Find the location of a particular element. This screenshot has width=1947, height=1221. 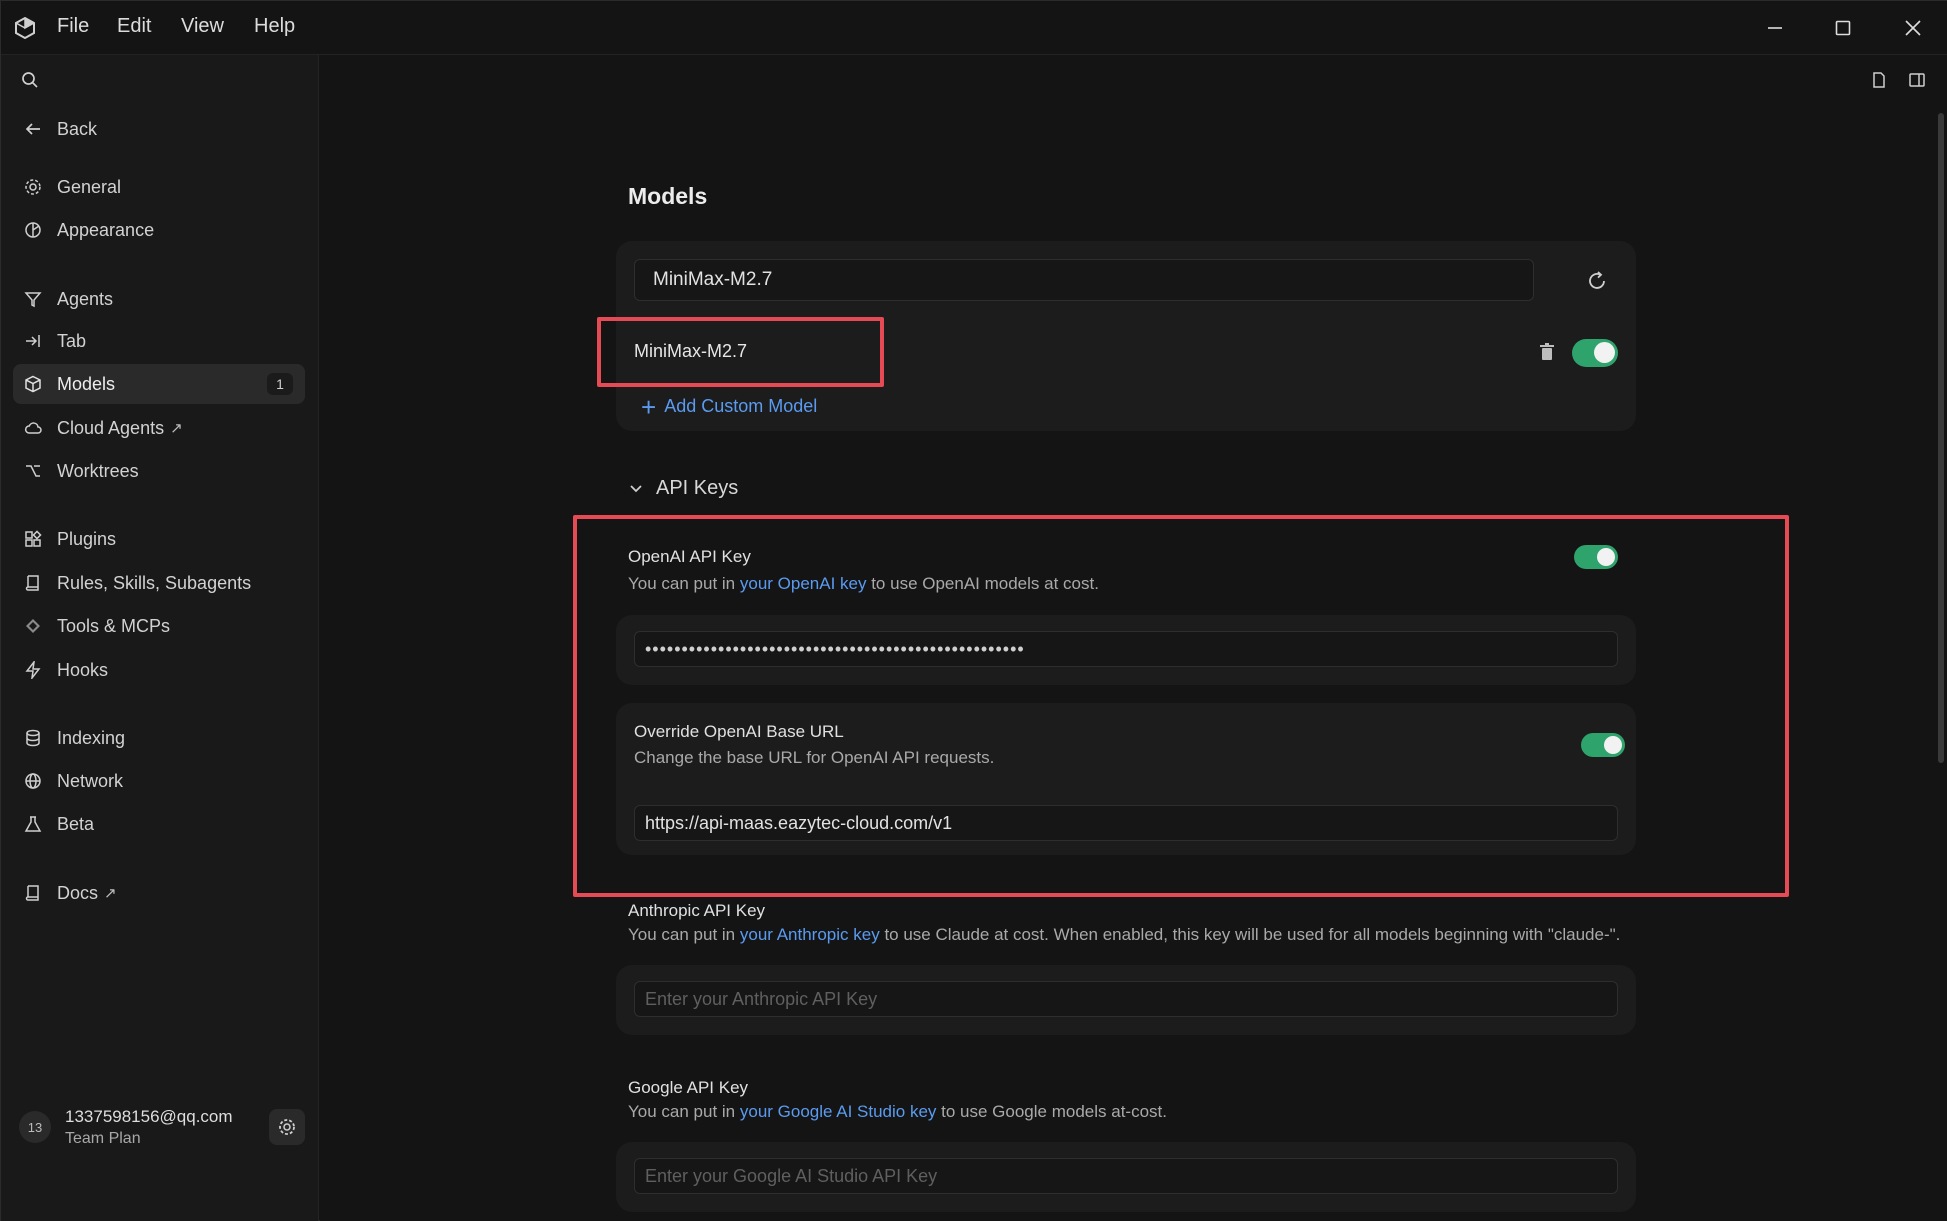

sidebar-item-worktrees: Worktrees is located at coordinates (159, 471).